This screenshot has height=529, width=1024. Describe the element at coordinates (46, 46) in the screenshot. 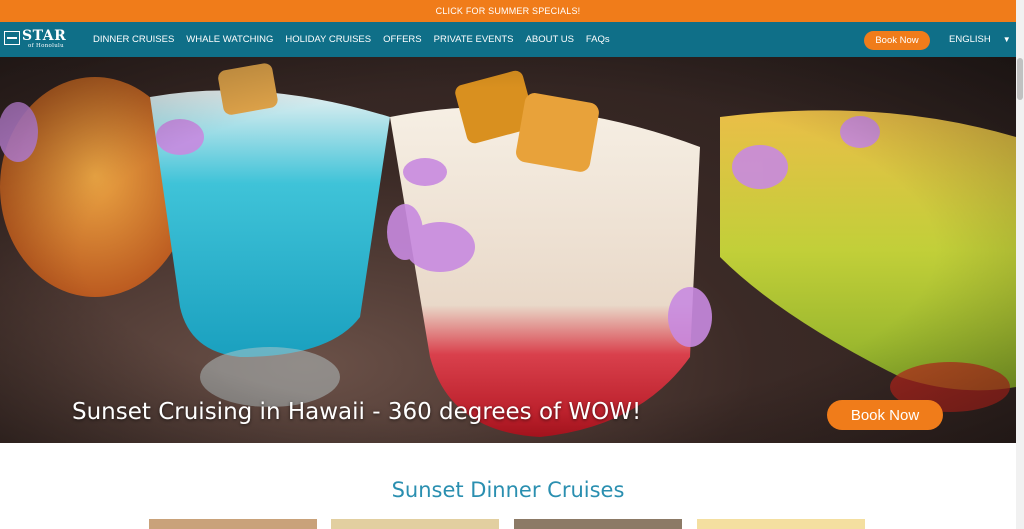

I see `logo-subtitle: of Honolulu` at that location.